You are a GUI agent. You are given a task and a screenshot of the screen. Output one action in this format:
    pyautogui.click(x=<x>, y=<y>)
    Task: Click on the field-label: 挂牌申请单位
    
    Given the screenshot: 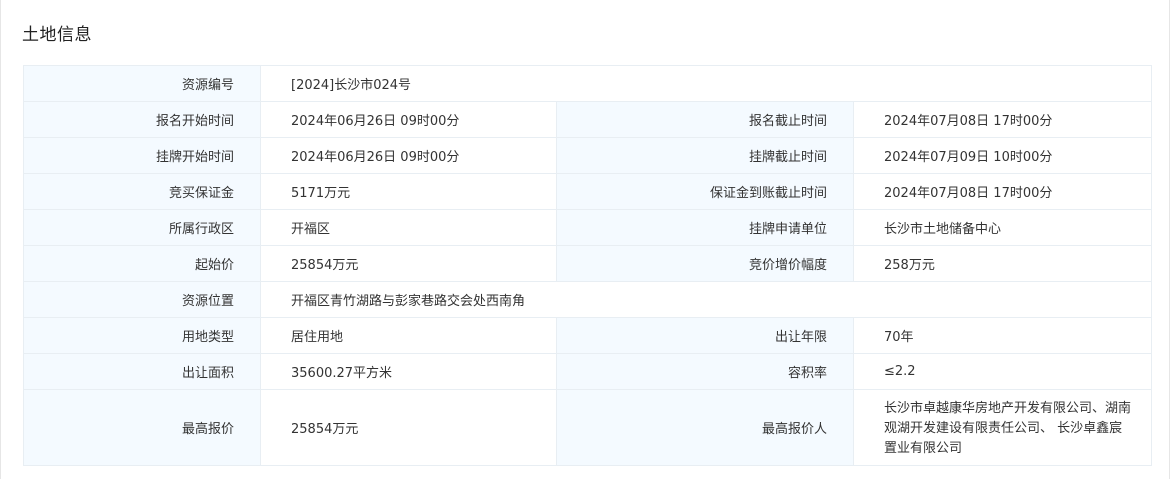 What is the action you would take?
    pyautogui.click(x=705, y=227)
    